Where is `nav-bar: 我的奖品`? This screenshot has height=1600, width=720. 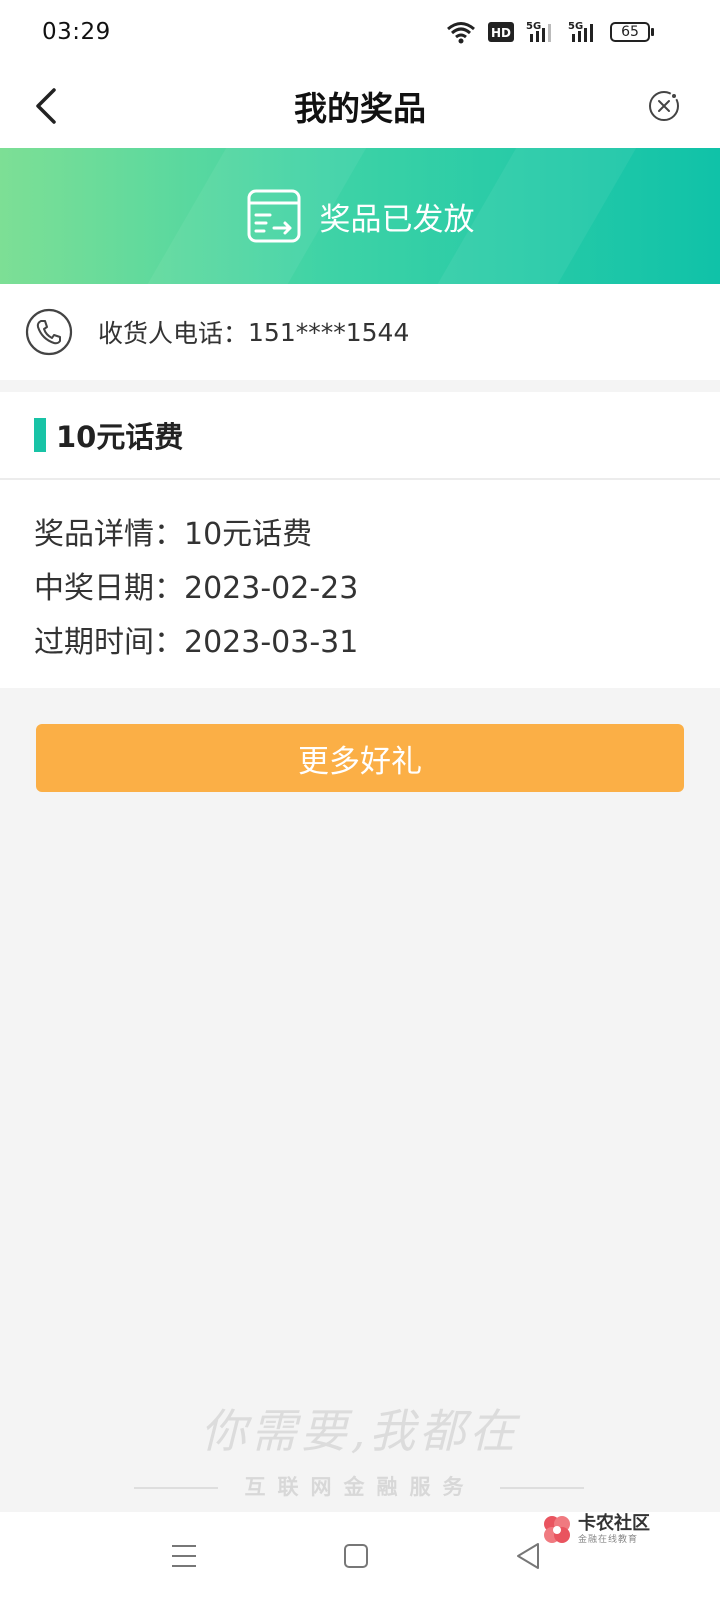
nav-bar: 我的奖品 is located at coordinates (360, 106).